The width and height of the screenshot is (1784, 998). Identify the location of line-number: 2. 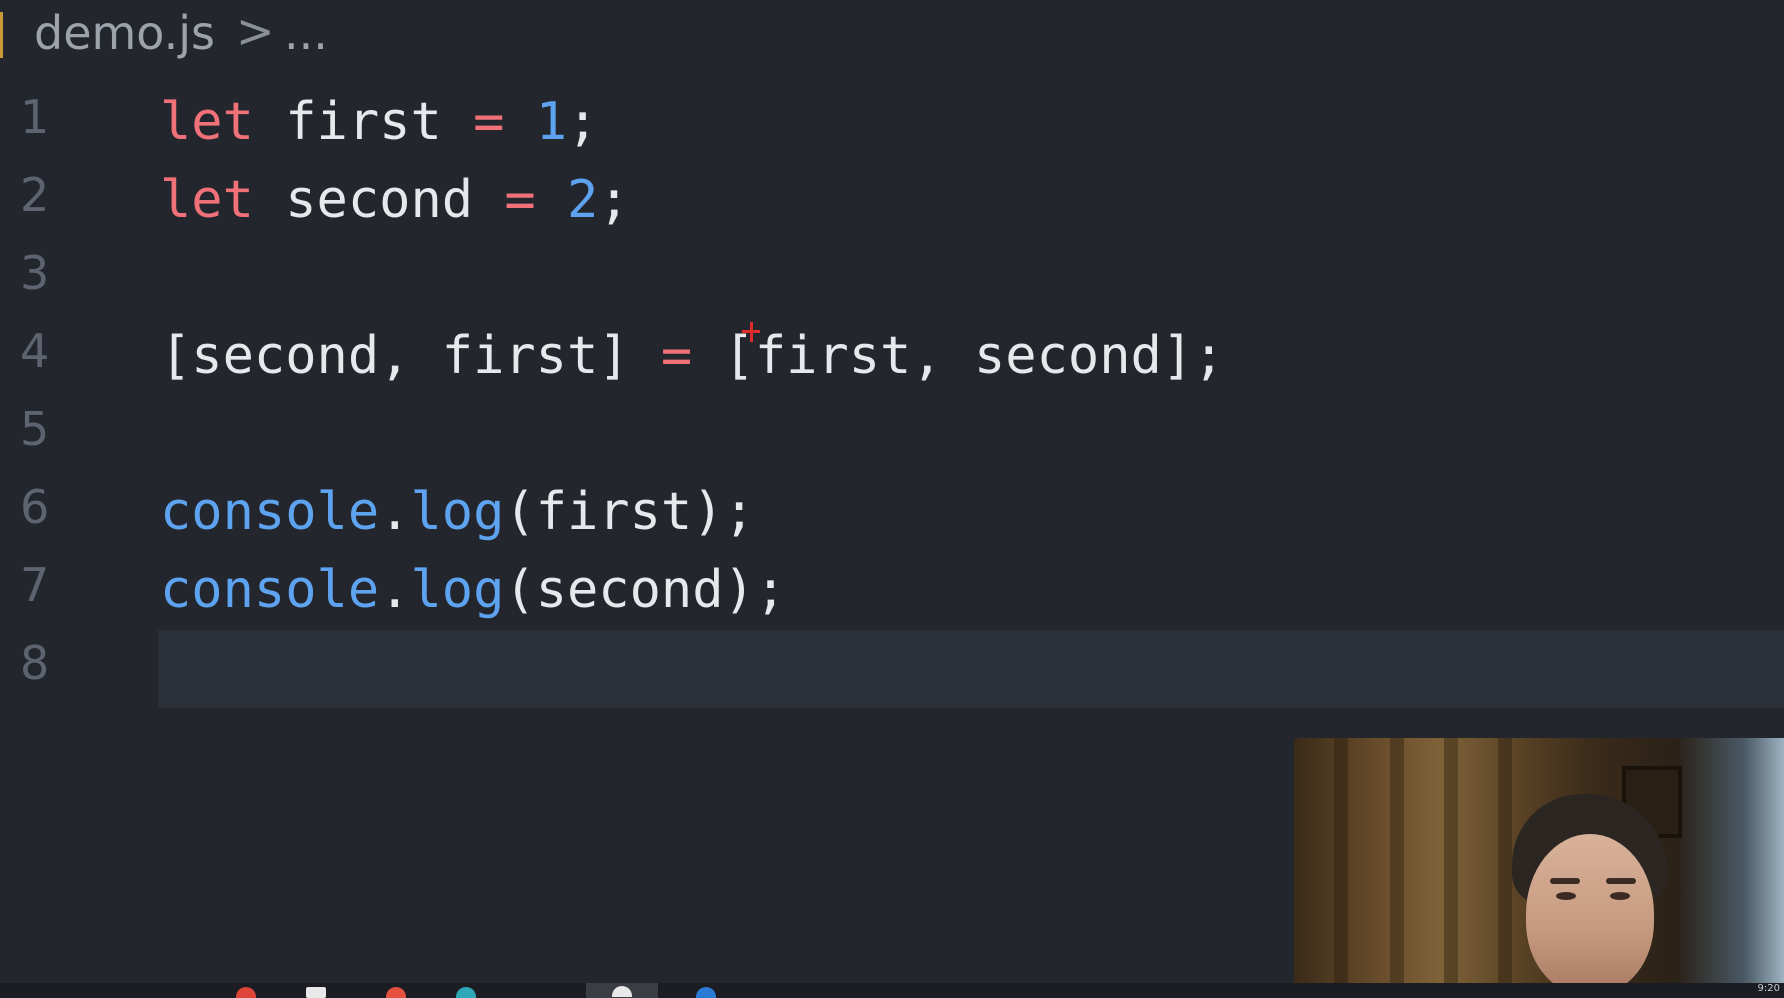
(35, 195).